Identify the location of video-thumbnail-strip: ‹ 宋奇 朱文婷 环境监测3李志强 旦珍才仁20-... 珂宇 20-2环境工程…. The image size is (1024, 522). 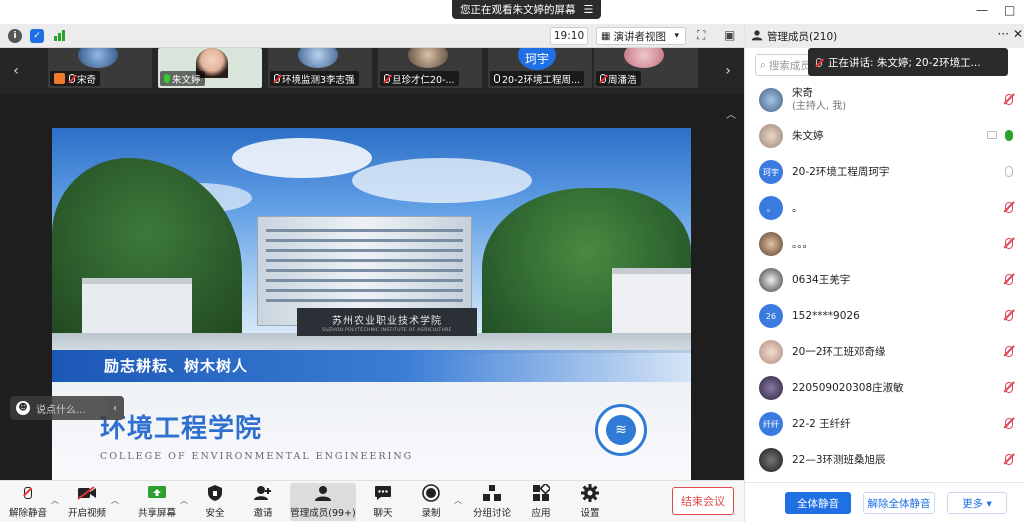
(372, 84).